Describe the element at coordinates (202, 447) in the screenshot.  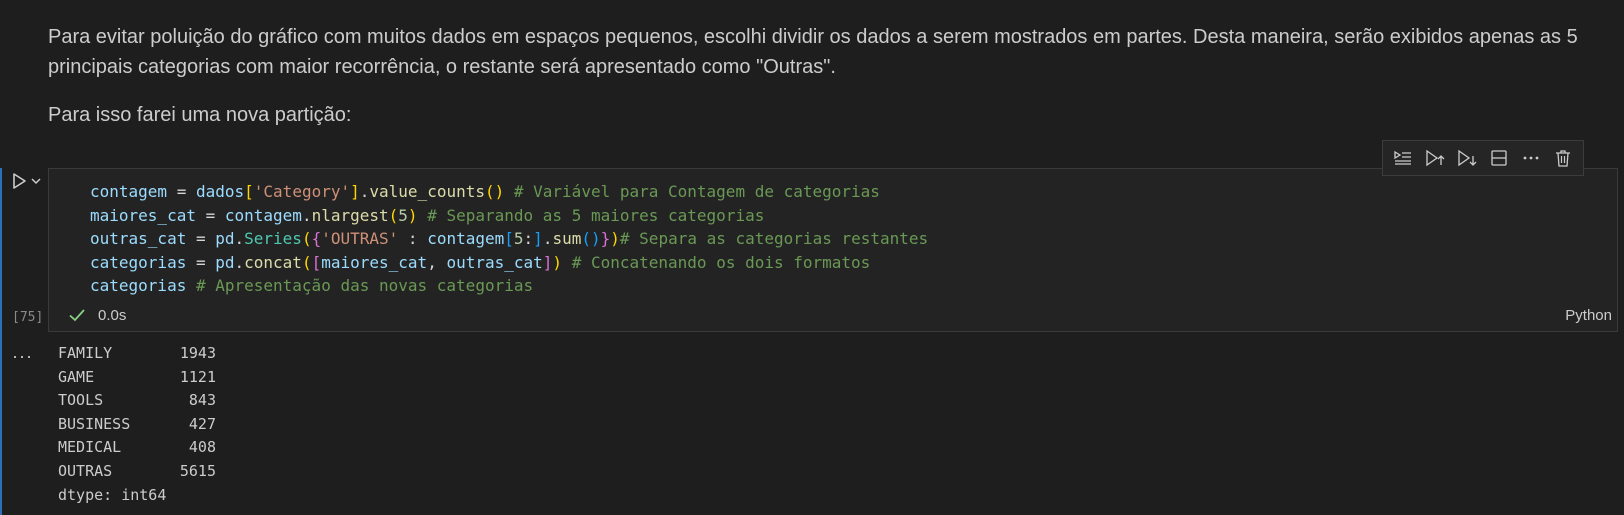
I see `output-count: 408` at that location.